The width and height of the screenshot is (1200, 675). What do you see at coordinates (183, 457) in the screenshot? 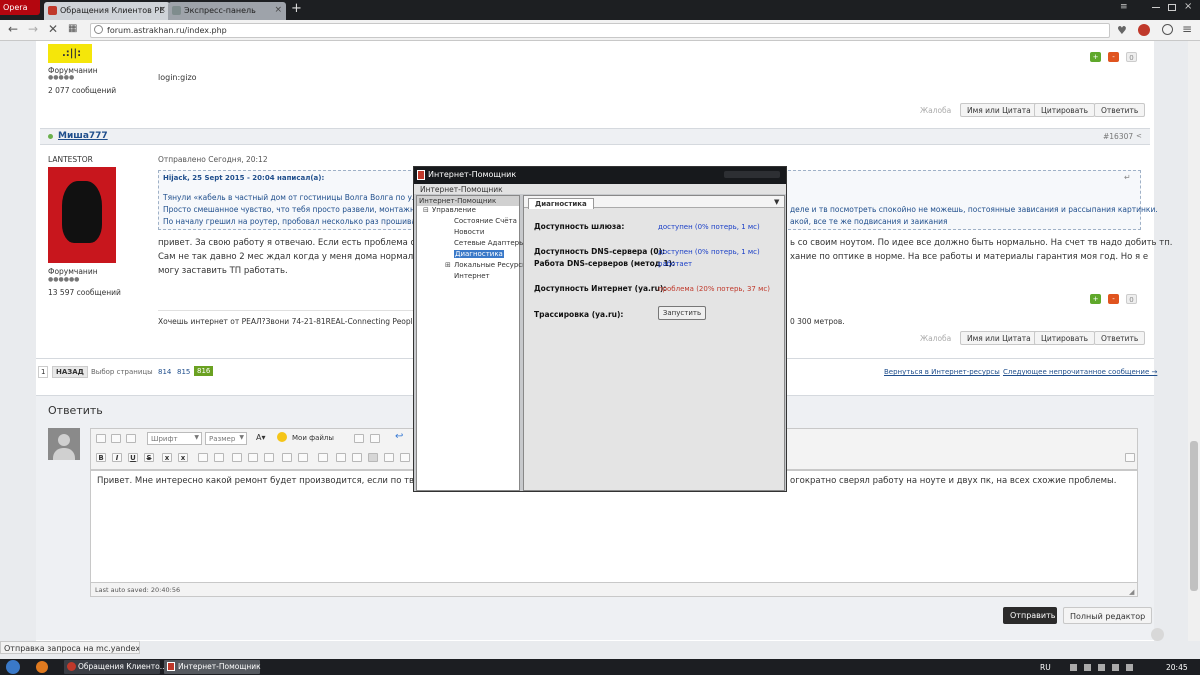
I see `superscript-button: x` at bounding box center [183, 457].